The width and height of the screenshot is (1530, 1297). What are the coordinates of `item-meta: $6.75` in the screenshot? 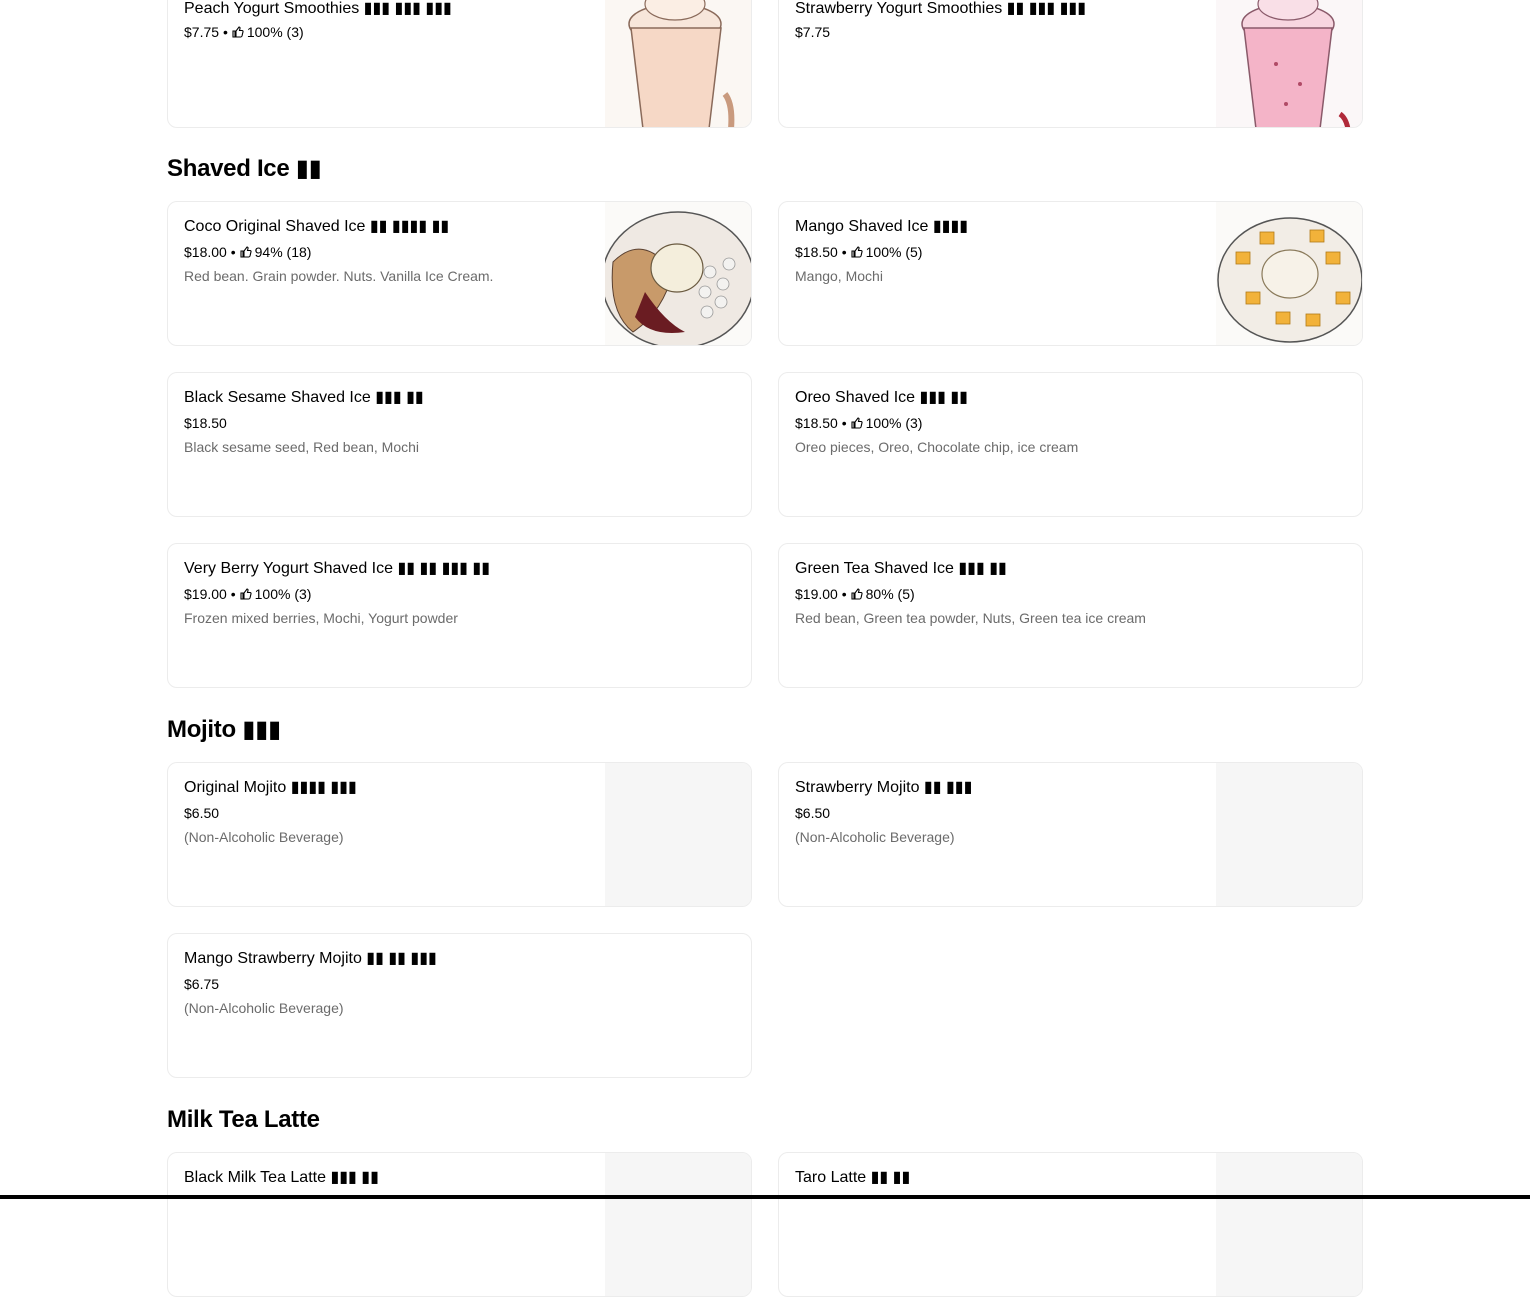 It's located at (201, 984).